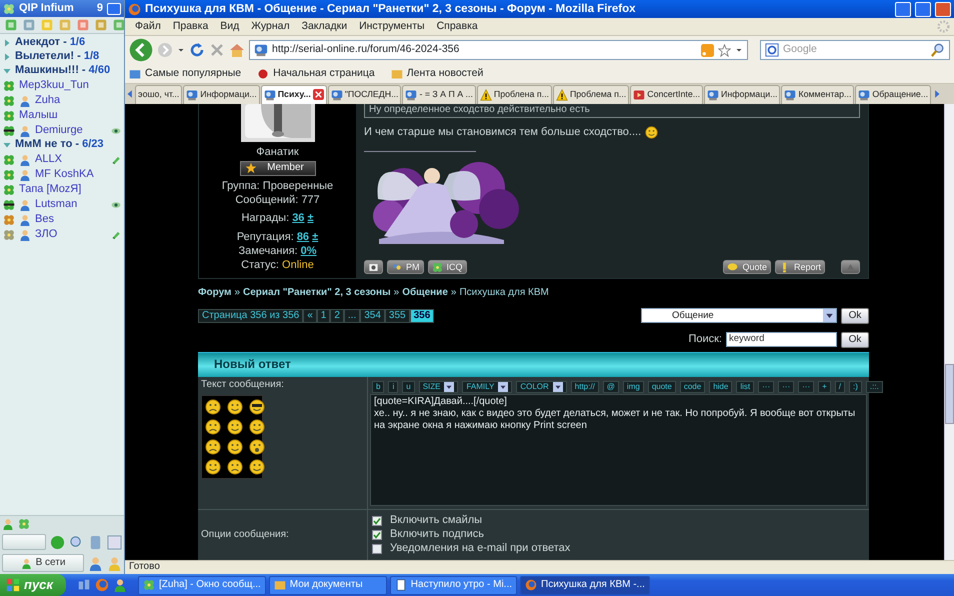  Describe the element at coordinates (724, 50) in the screenshot. I see `star-icon` at that location.